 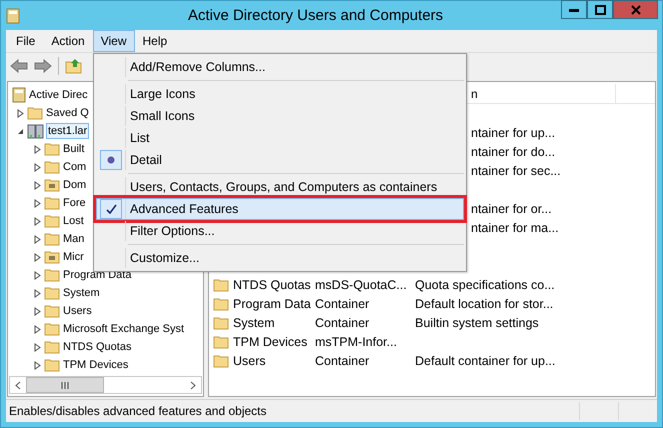 I want to click on collapse-arrow-icon, so click(x=20, y=131).